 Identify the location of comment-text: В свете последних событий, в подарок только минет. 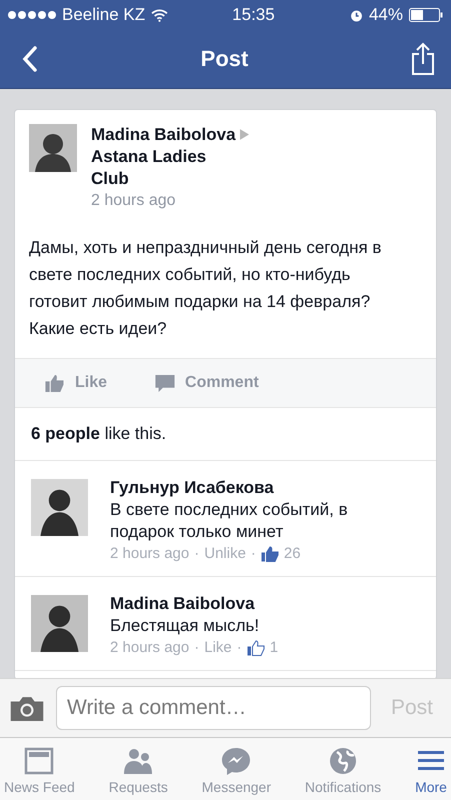
(229, 521).